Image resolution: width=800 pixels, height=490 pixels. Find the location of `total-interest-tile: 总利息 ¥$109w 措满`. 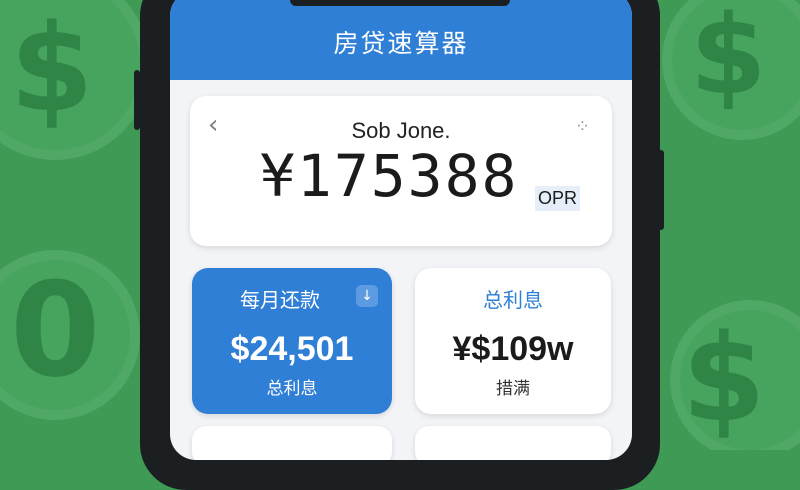

total-interest-tile: 总利息 ¥$109w 措满 is located at coordinates (513, 341).